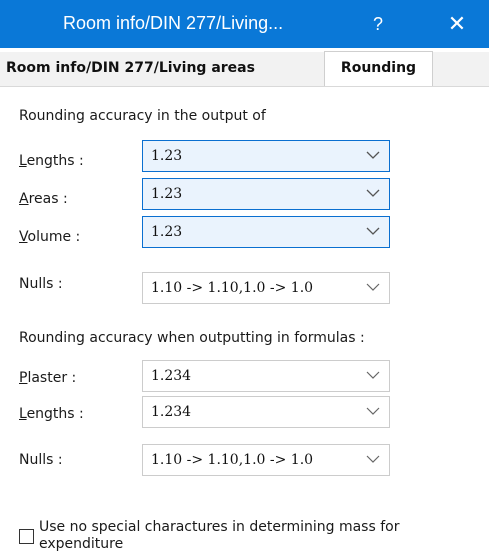  What do you see at coordinates (378, 68) in the screenshot?
I see `tab-rounding: Rounding` at bounding box center [378, 68].